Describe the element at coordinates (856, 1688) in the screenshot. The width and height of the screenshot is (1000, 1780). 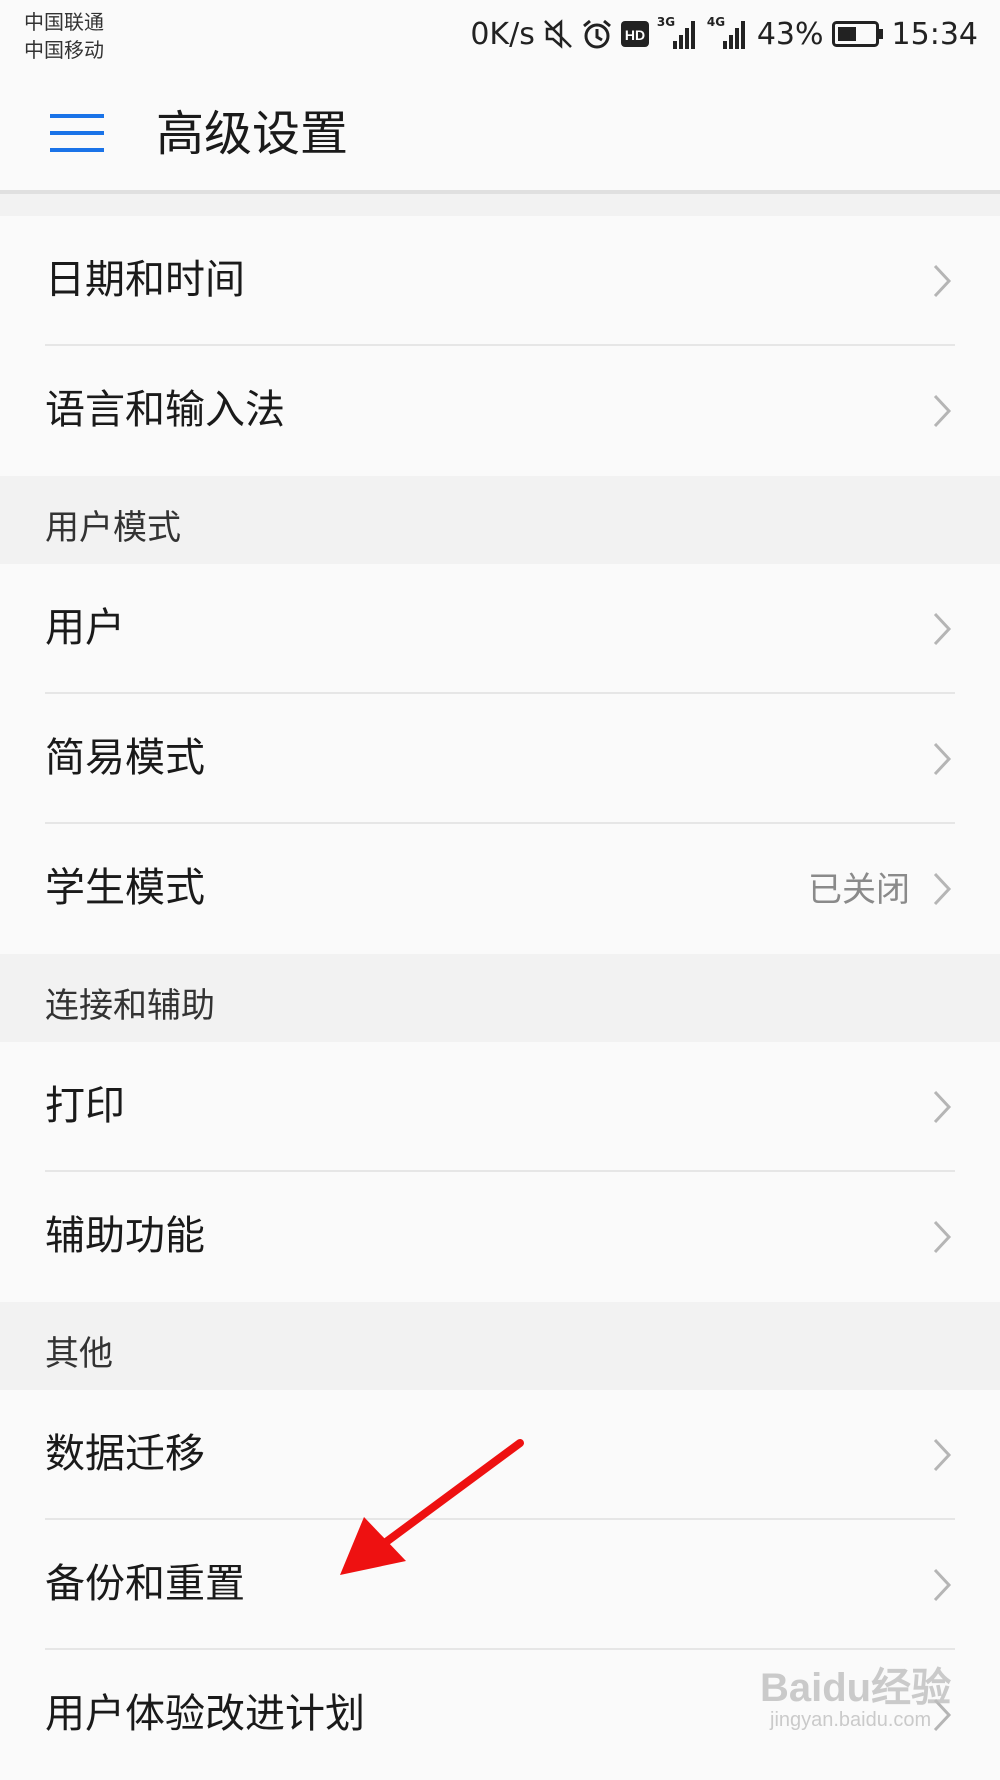
I see `watermark-logo: Baidu经验` at that location.